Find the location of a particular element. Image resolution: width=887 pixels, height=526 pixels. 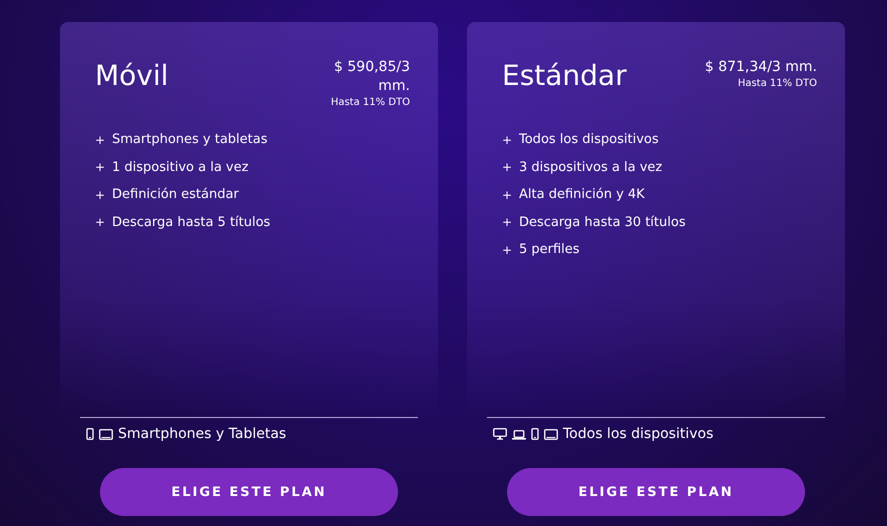

plan-price: $ 590,85/3 is located at coordinates (371, 67).